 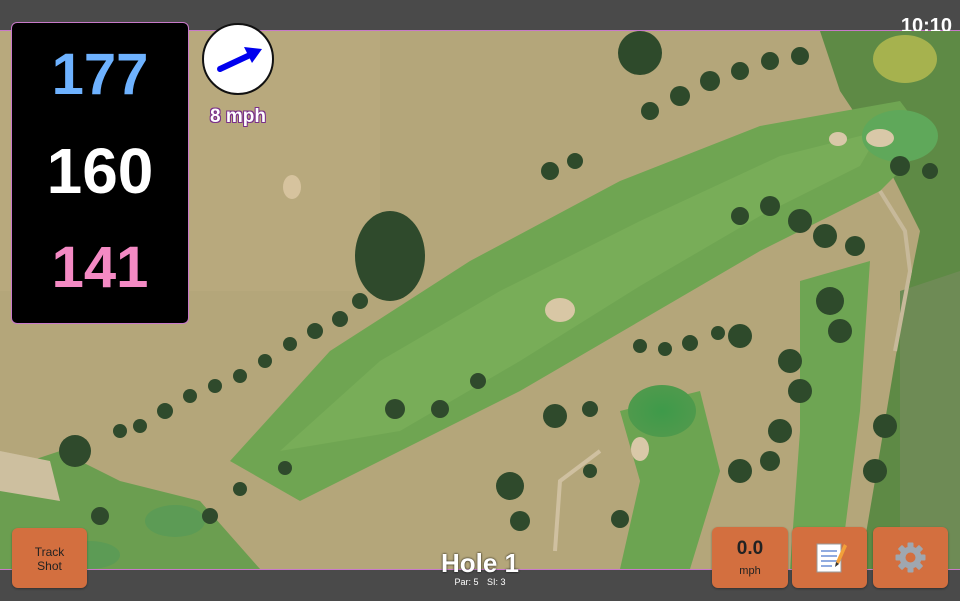 I want to click on distance-panel: 177 160 141, so click(x=100, y=173).